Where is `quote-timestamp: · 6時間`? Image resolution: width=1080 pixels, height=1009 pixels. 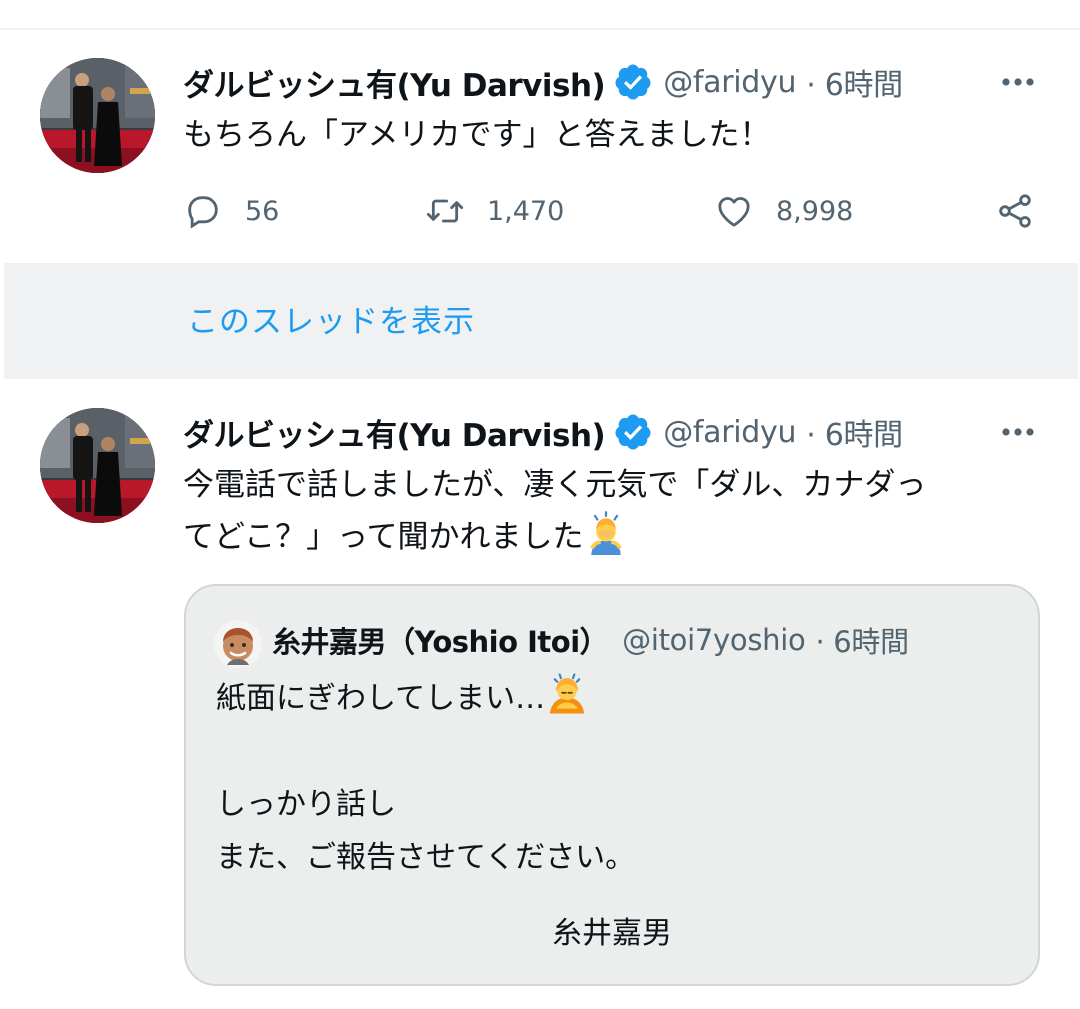
quote-timestamp: · 6時間 is located at coordinates (862, 642).